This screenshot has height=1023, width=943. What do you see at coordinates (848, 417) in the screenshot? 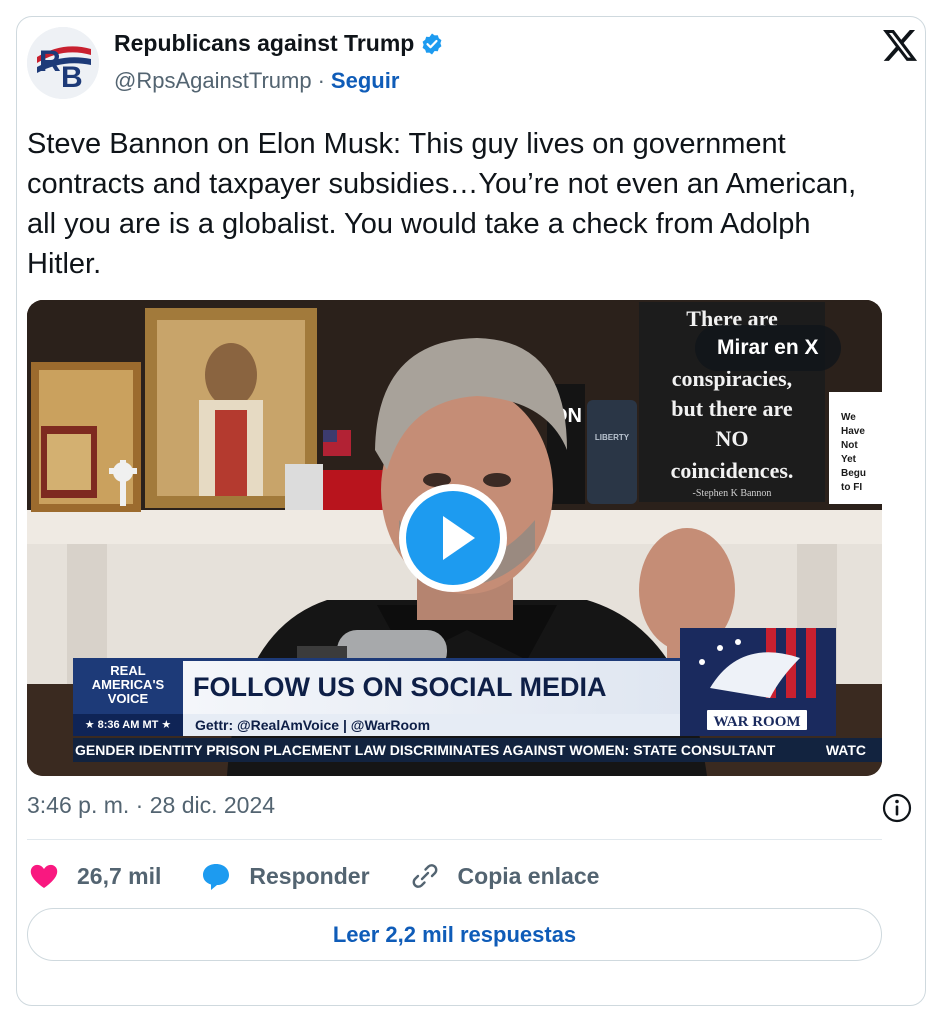
I see `small-sign-line-1: We` at bounding box center [848, 417].